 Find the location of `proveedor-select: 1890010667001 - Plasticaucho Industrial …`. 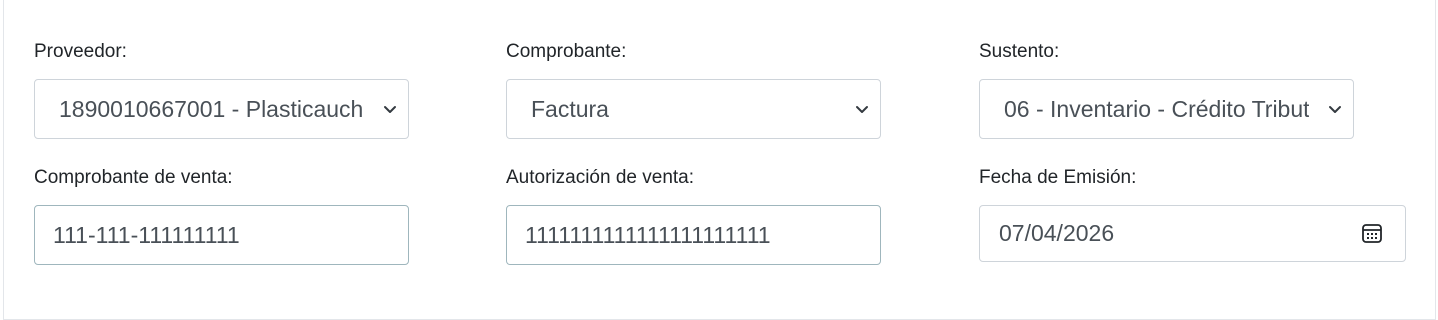

proveedor-select: 1890010667001 - Plasticaucho Industrial … is located at coordinates (221, 109).